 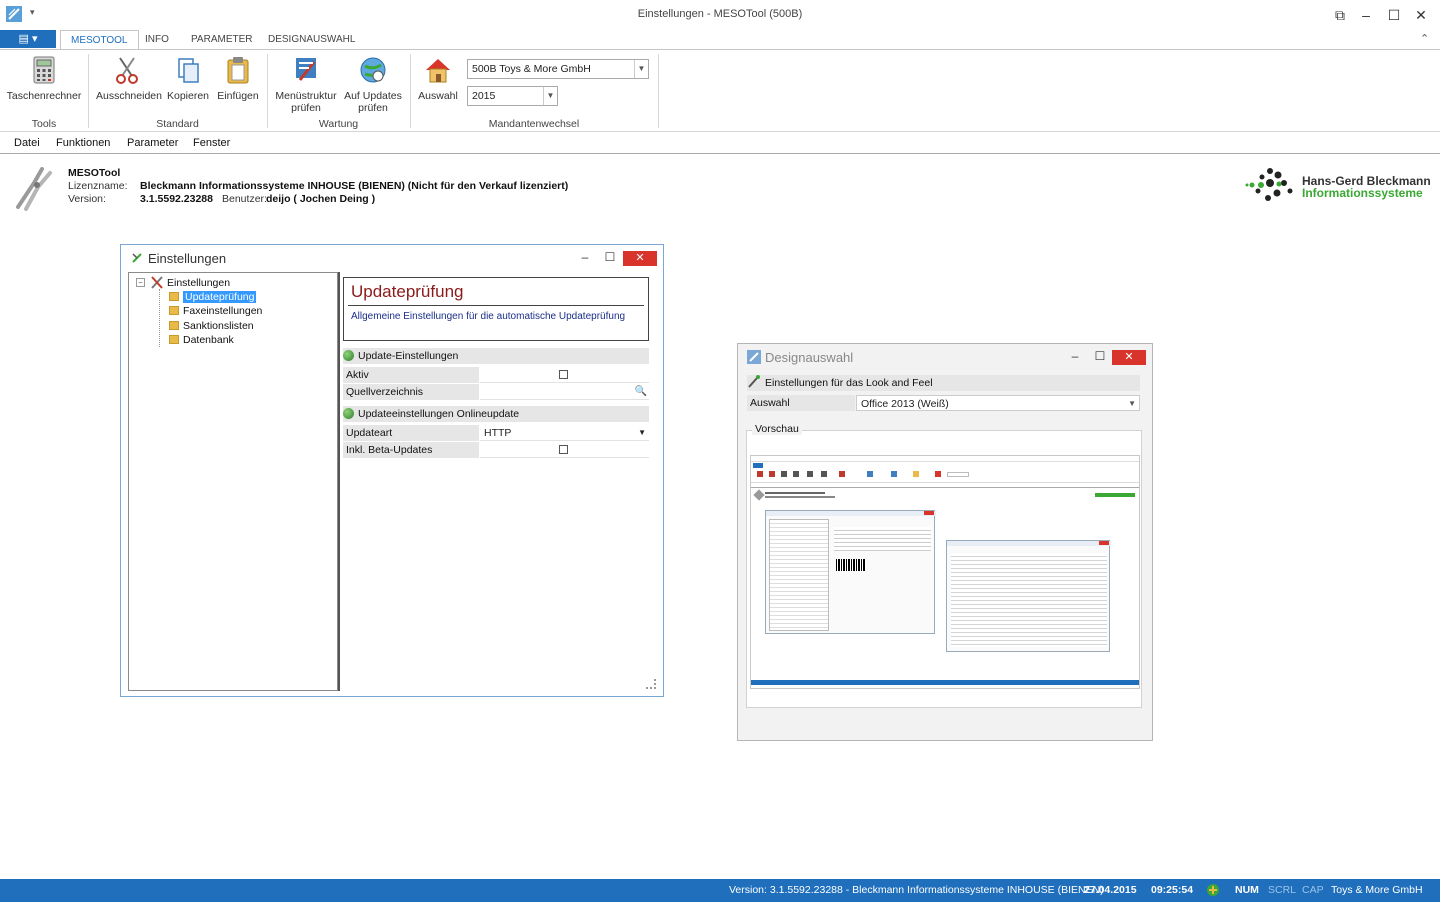 What do you see at coordinates (1269, 184) in the screenshot?
I see `company-logo-icon` at bounding box center [1269, 184].